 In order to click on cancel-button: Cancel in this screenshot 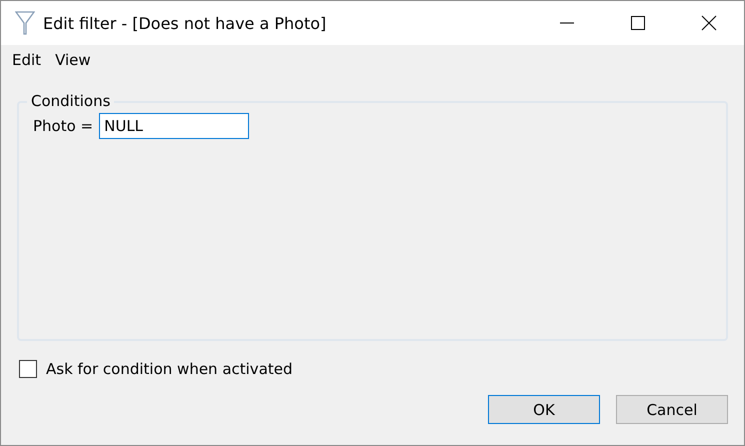, I will do `click(672, 409)`.